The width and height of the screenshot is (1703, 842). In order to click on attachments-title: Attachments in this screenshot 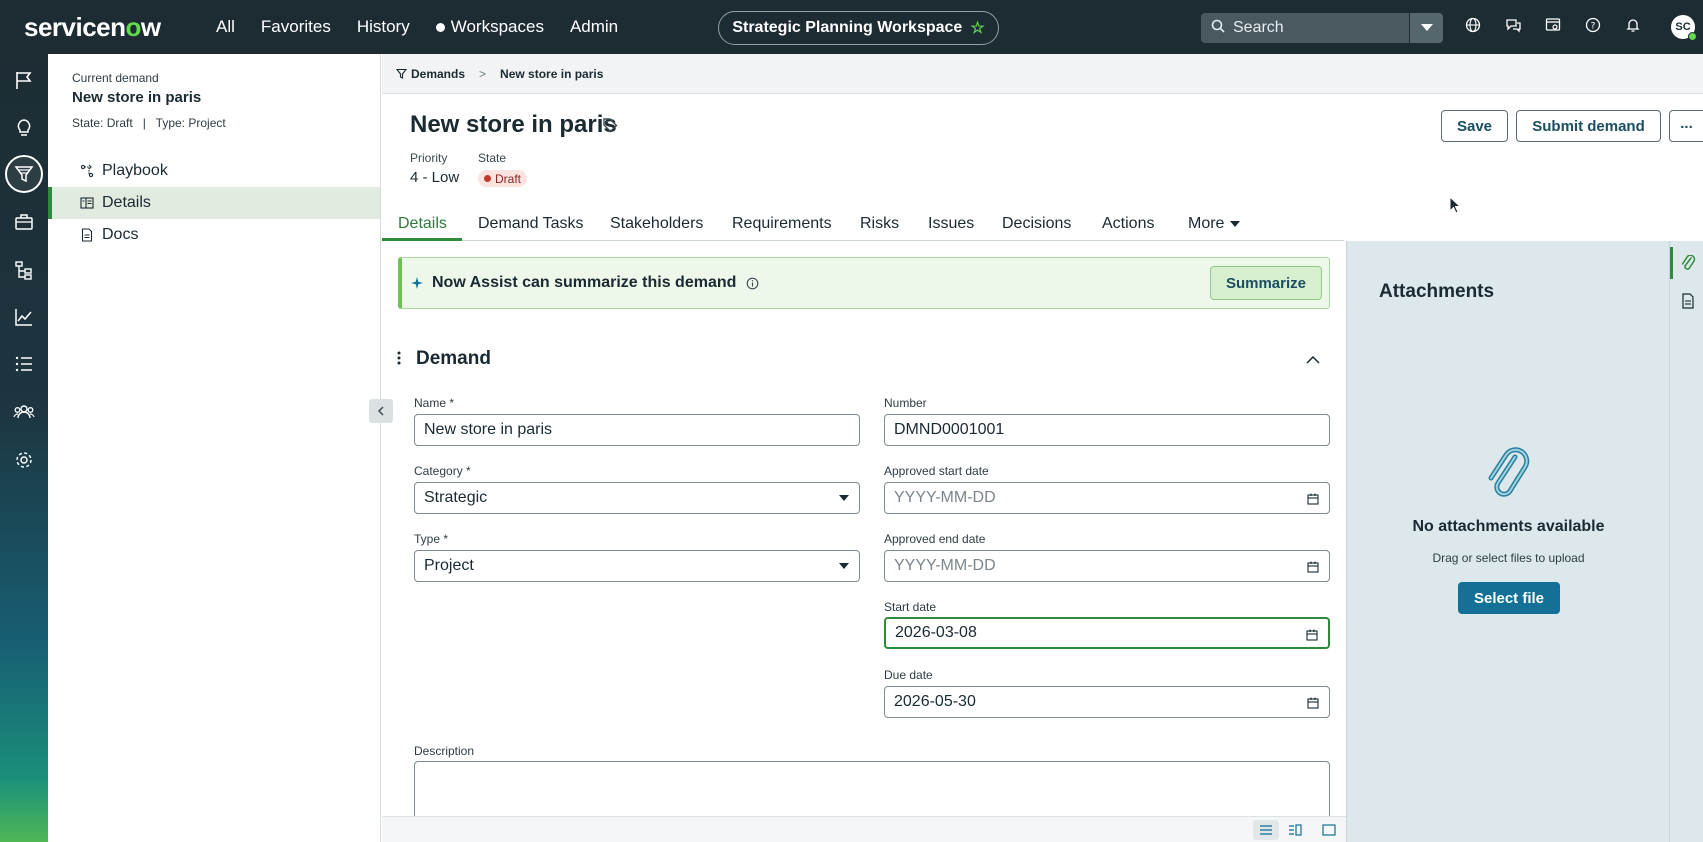, I will do `click(1437, 291)`.